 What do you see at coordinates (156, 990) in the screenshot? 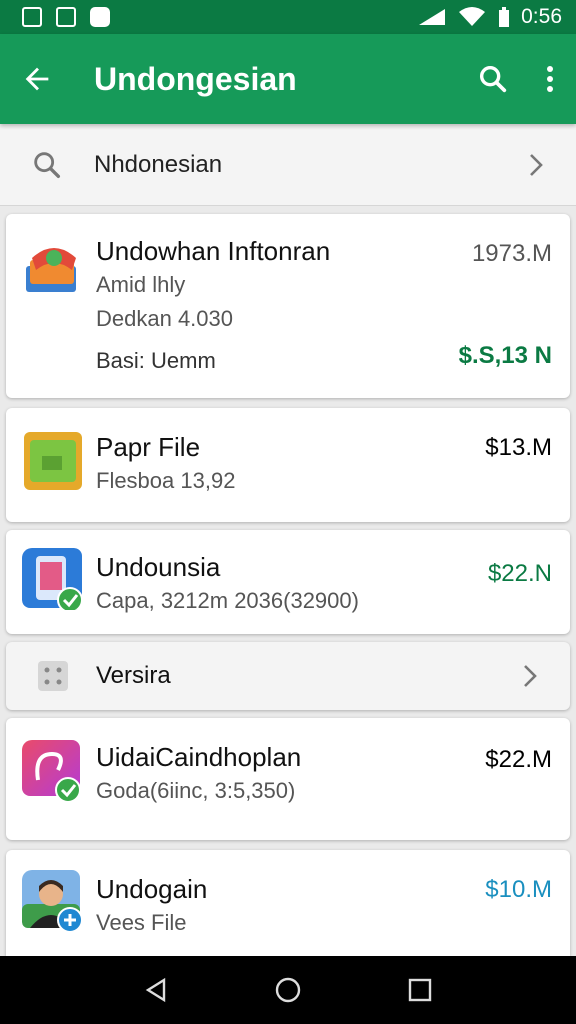
I see `back-nav-icon` at bounding box center [156, 990].